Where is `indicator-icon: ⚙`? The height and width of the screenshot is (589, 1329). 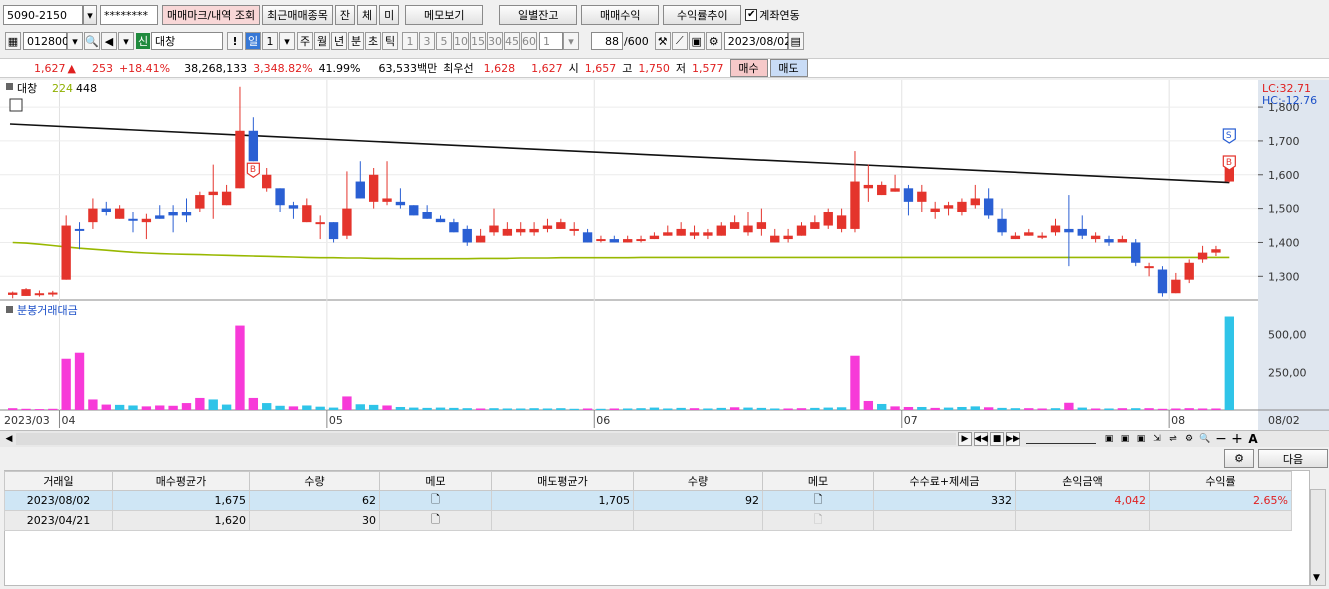
indicator-icon: ⚙ is located at coordinates (1189, 439).